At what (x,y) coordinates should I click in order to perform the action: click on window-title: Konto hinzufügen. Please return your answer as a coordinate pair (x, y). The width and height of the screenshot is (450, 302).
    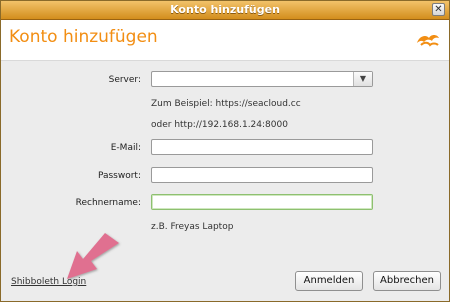
    Looking at the image, I should click on (225, 9).